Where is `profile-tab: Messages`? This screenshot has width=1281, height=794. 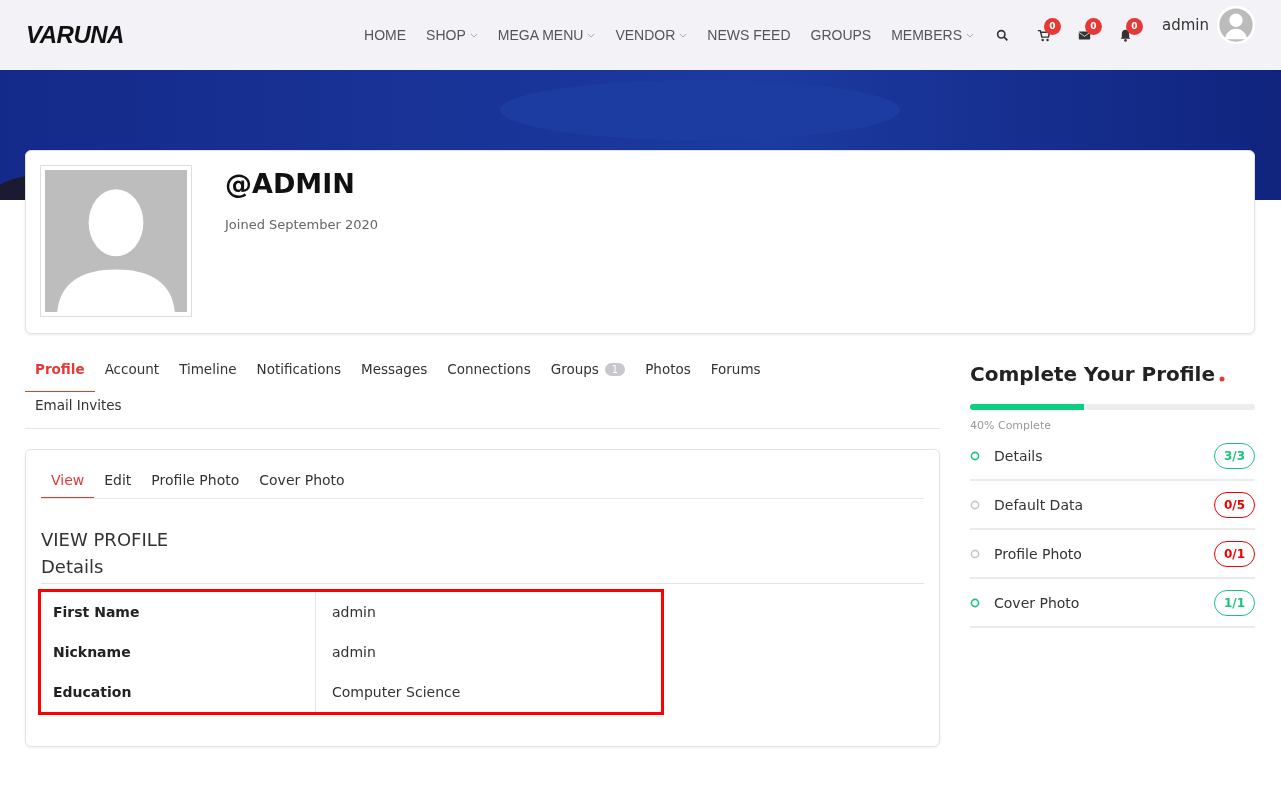
profile-tab: Messages is located at coordinates (394, 374).